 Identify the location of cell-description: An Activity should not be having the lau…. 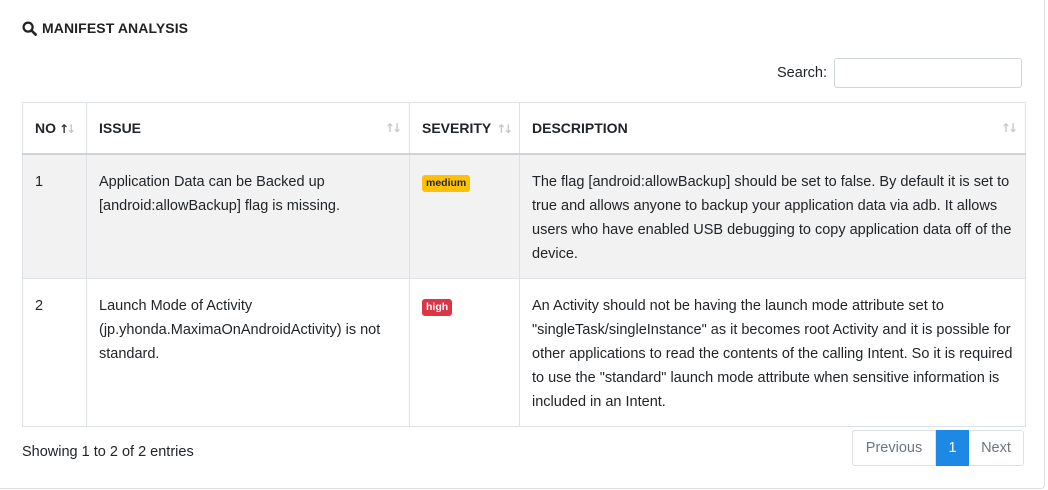
(772, 352).